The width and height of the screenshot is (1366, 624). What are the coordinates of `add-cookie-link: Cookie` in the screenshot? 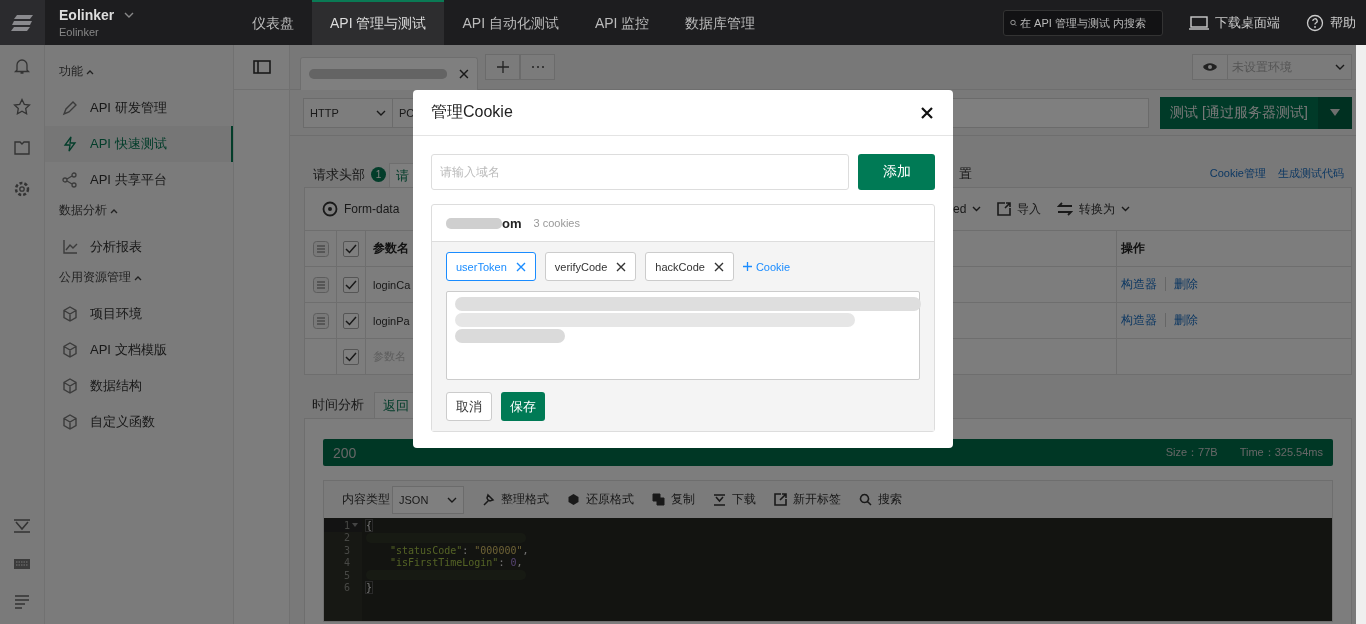 It's located at (766, 266).